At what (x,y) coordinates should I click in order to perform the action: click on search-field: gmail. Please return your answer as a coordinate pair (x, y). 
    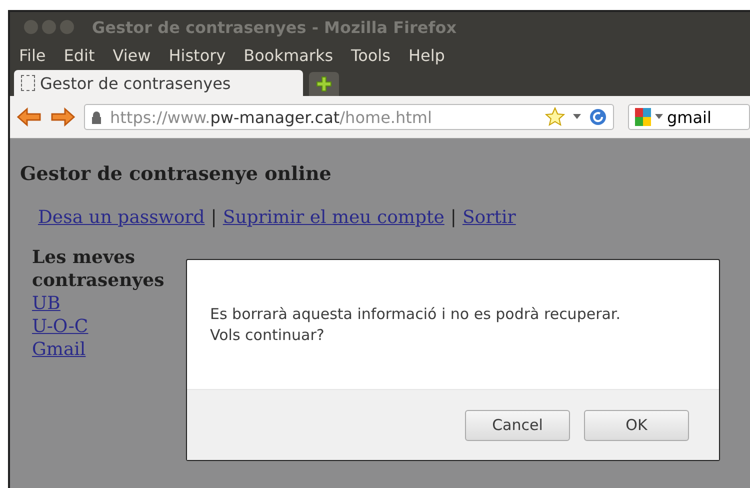
    Looking at the image, I should click on (689, 117).